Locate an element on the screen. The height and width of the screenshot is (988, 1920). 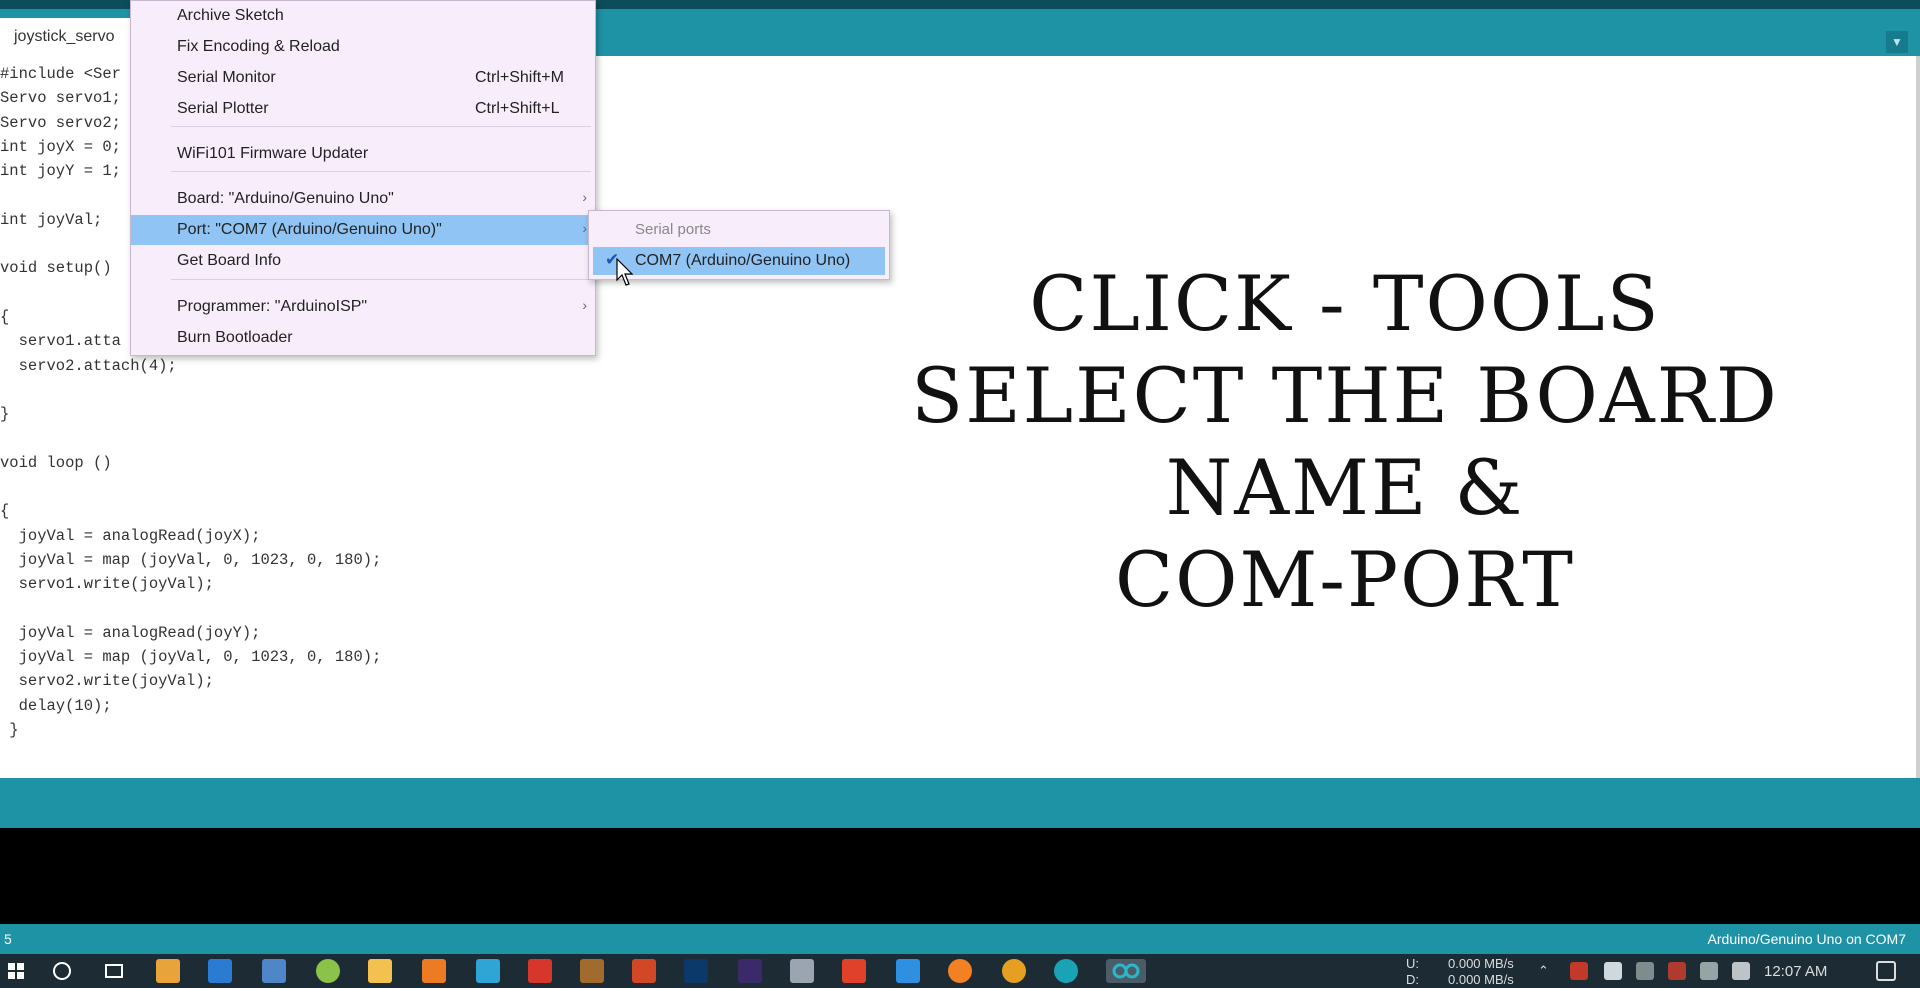
caption-line-4: COM-PORT is located at coordinates (1345, 579).